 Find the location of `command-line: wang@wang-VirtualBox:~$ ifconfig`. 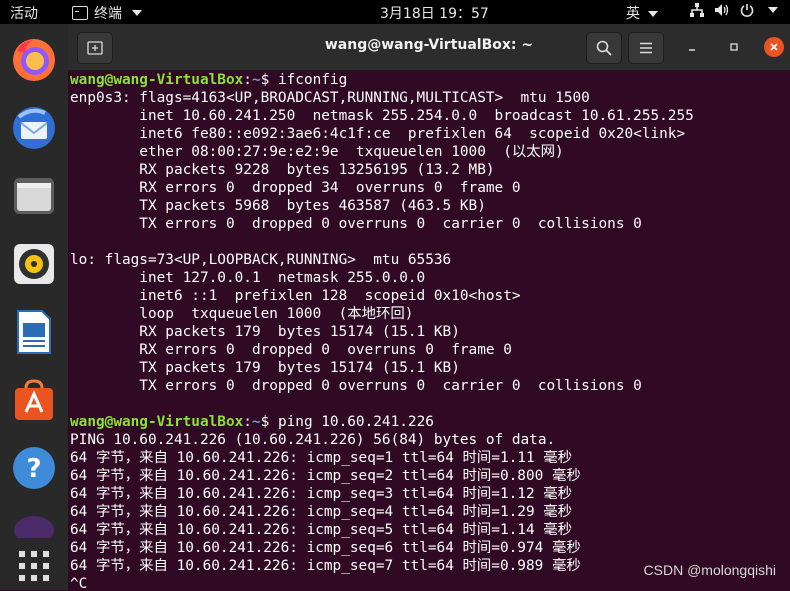

command-line: wang@wang-VirtualBox:~$ ifconfig is located at coordinates (209, 80).